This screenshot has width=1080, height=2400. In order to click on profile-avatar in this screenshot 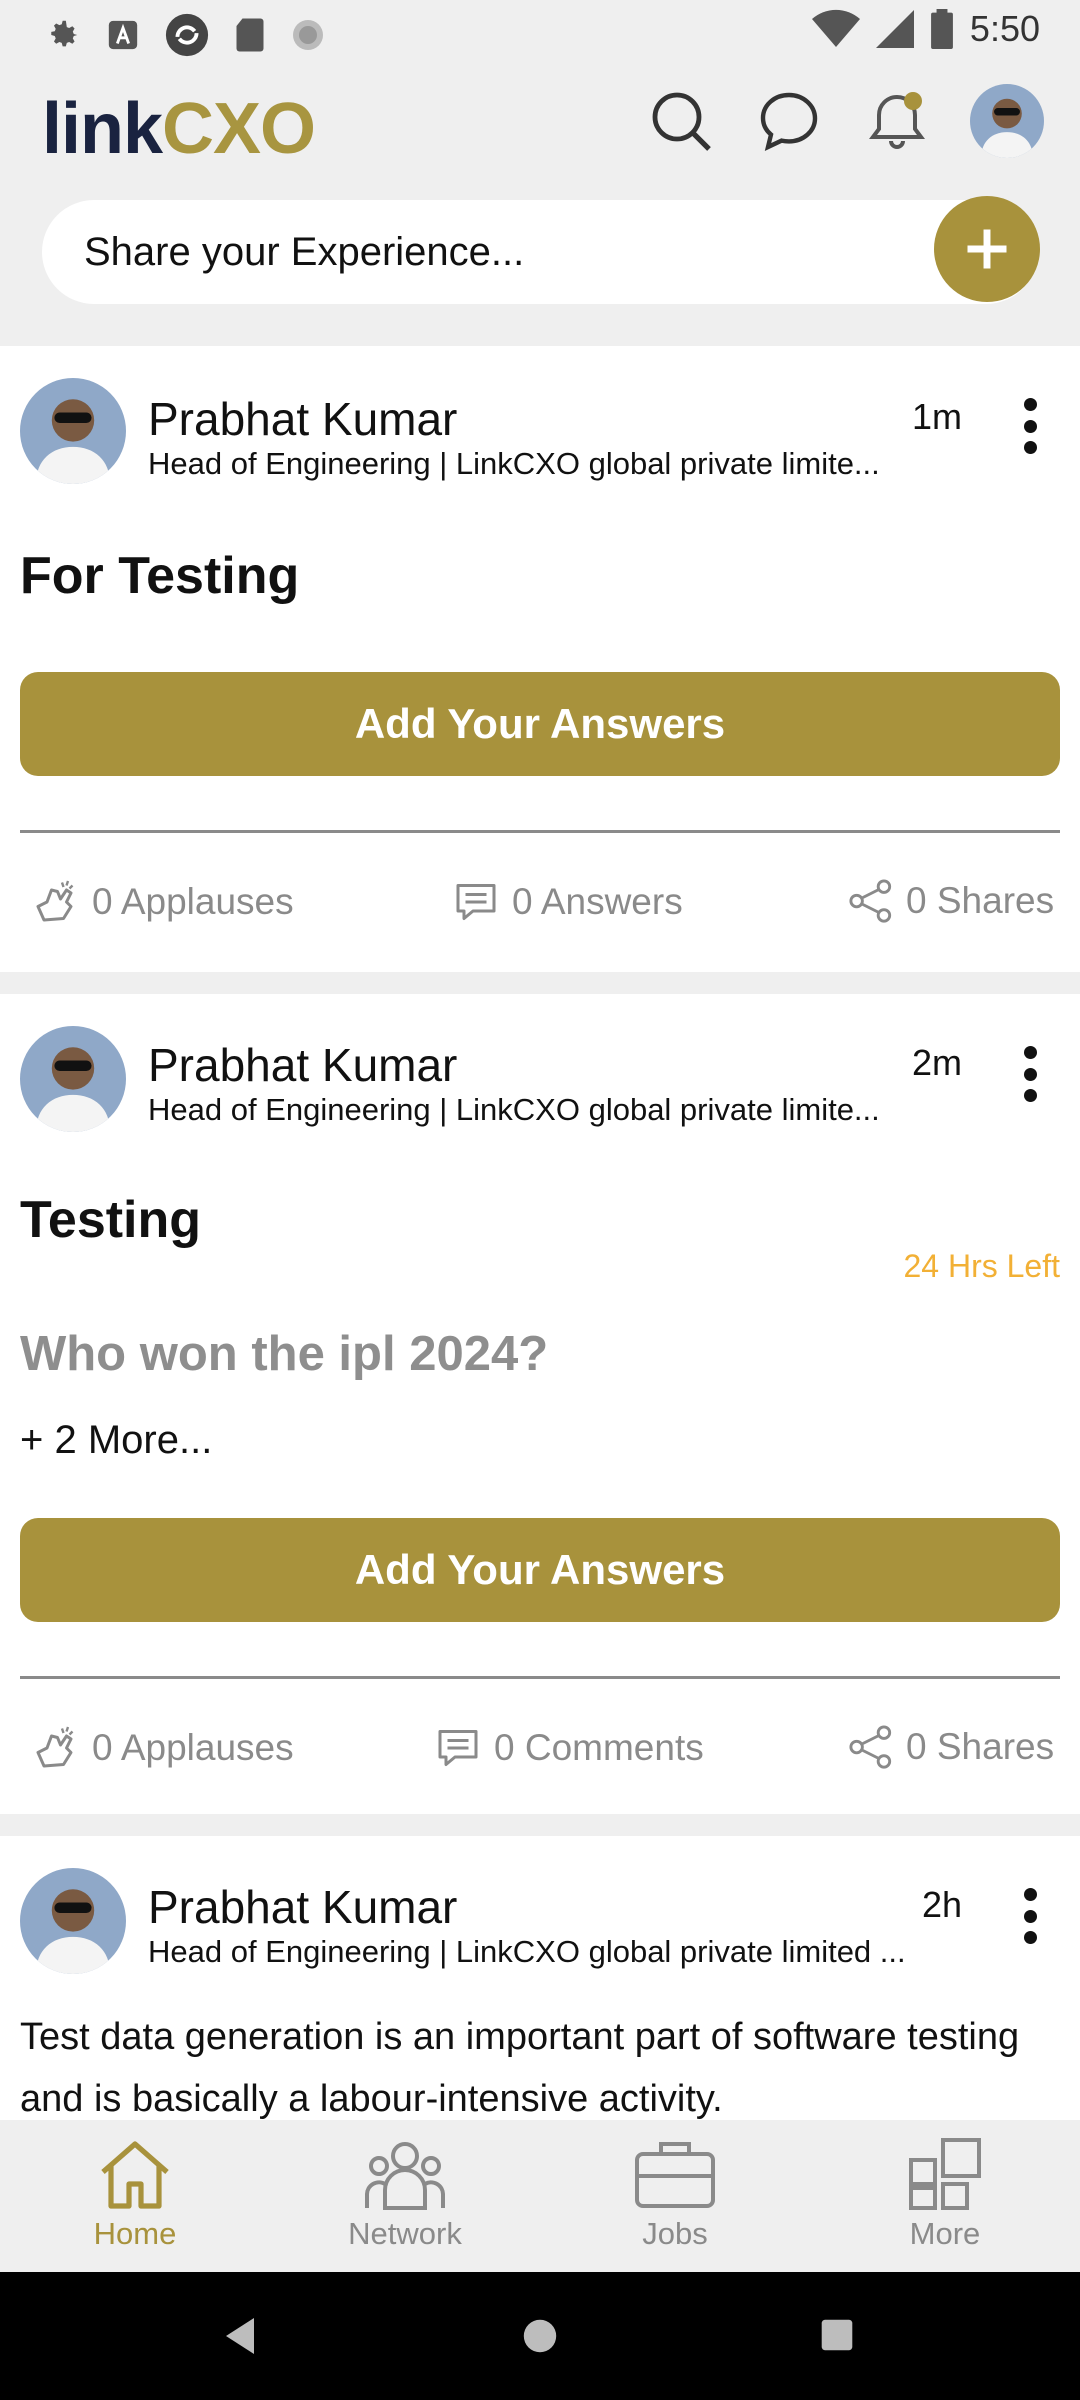, I will do `click(1007, 121)`.